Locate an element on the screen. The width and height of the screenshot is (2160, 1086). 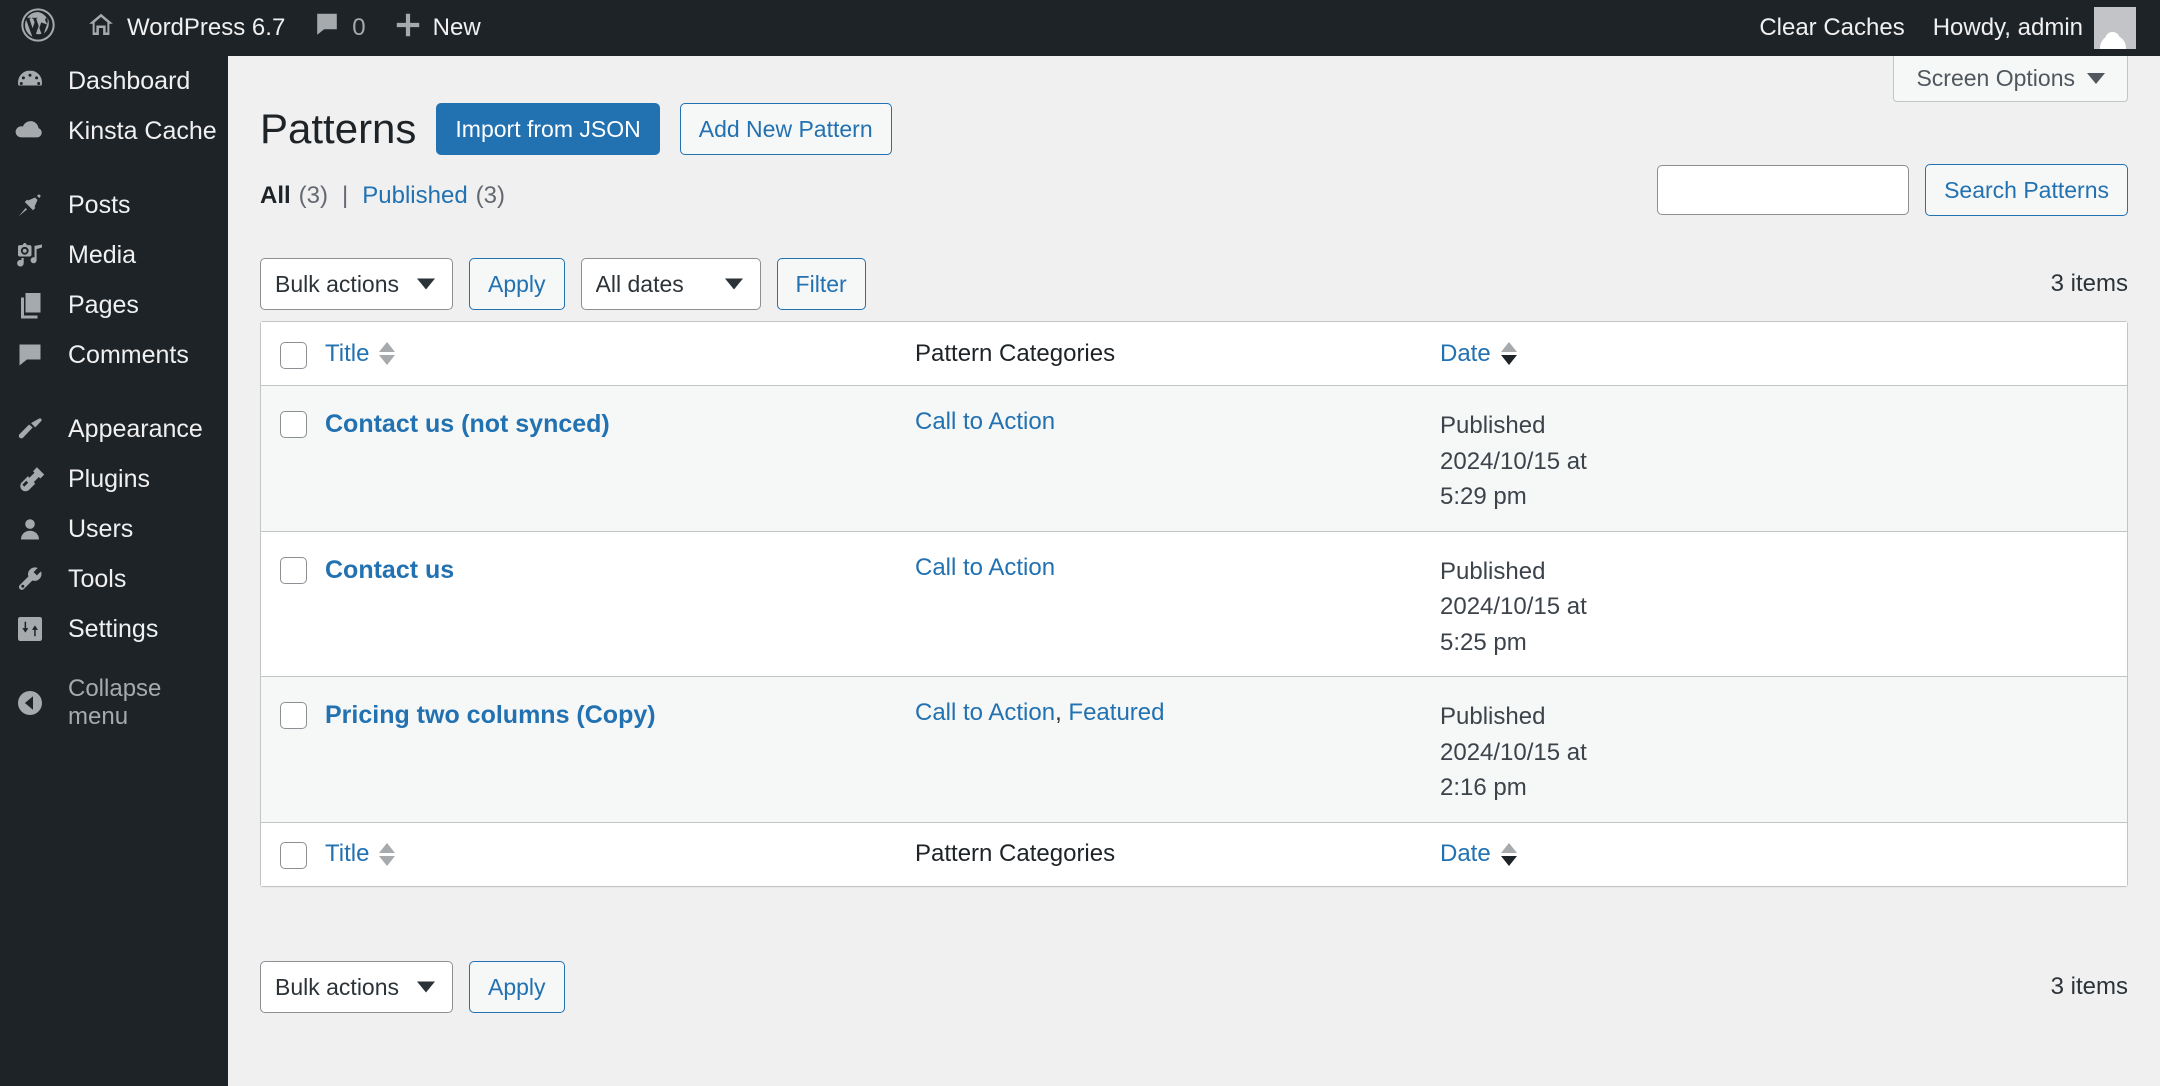
bulk-actions-select-wrap-bottom: Bulk actions is located at coordinates (356, 987).